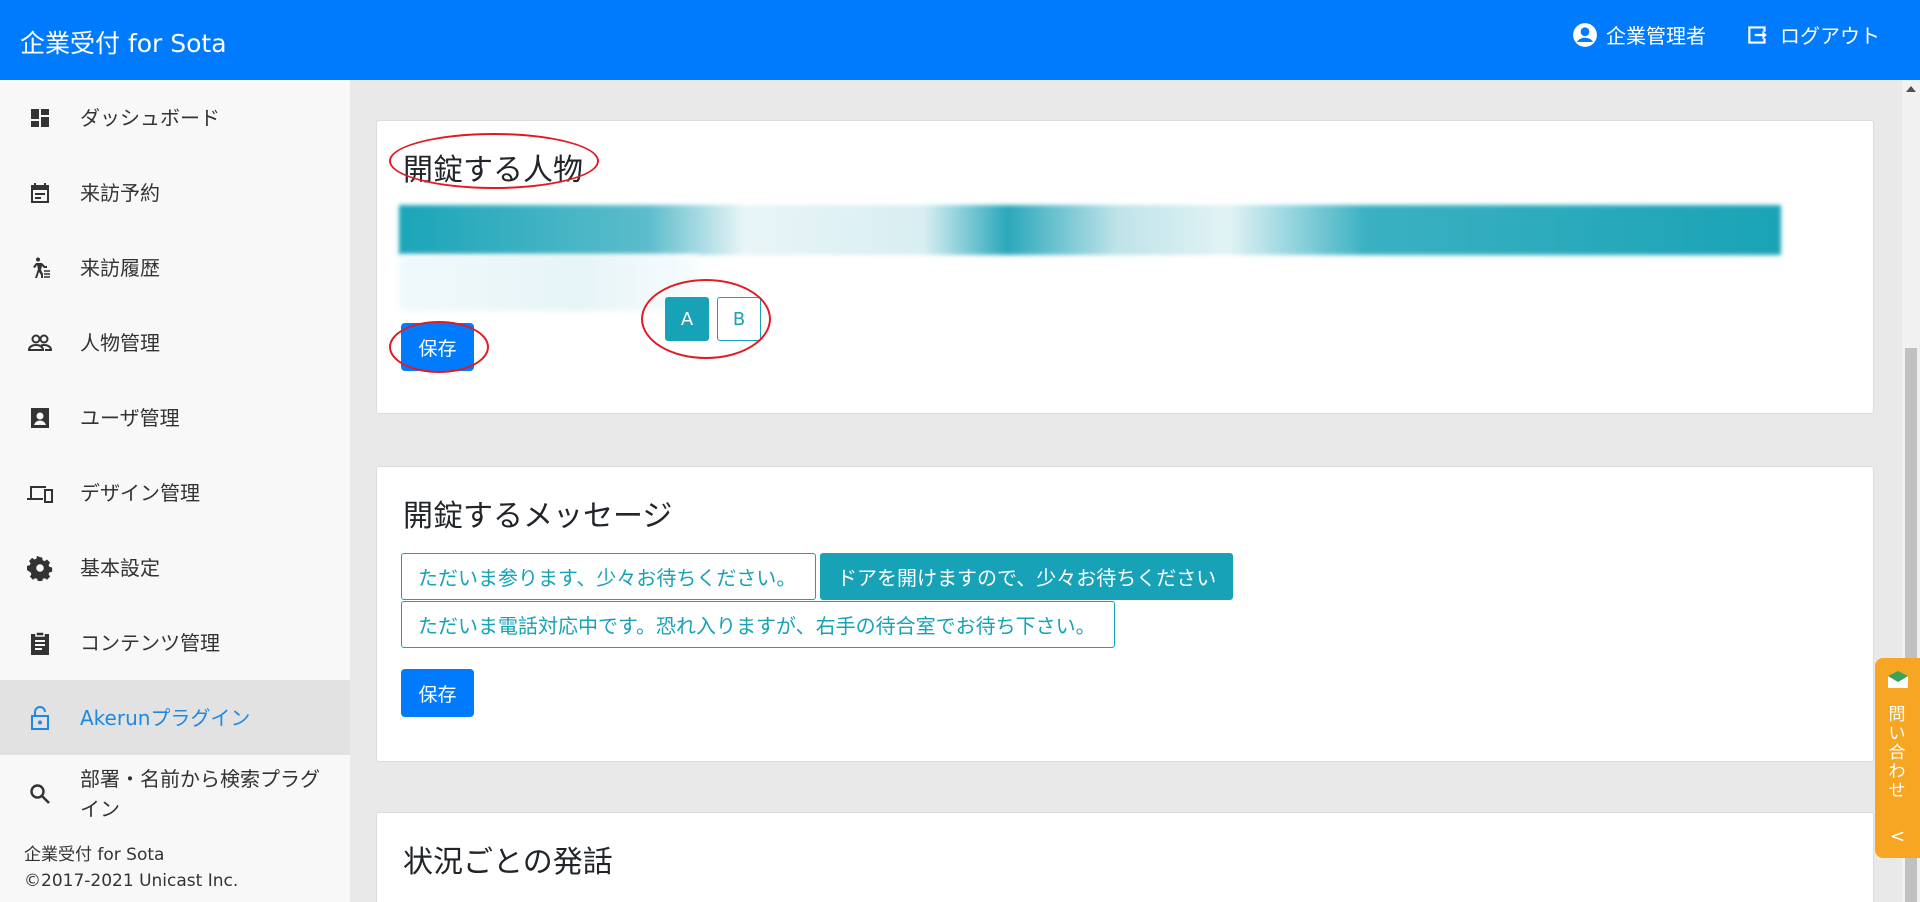 This screenshot has height=902, width=1920. What do you see at coordinates (40, 118) in the screenshot?
I see `dashboard-icon` at bounding box center [40, 118].